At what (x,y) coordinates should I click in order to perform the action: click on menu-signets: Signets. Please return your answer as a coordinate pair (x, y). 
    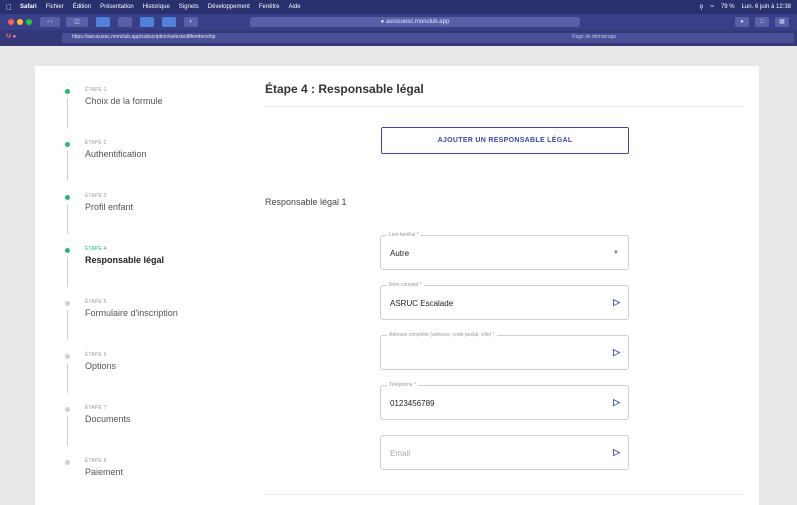
    Looking at the image, I should click on (189, 7).